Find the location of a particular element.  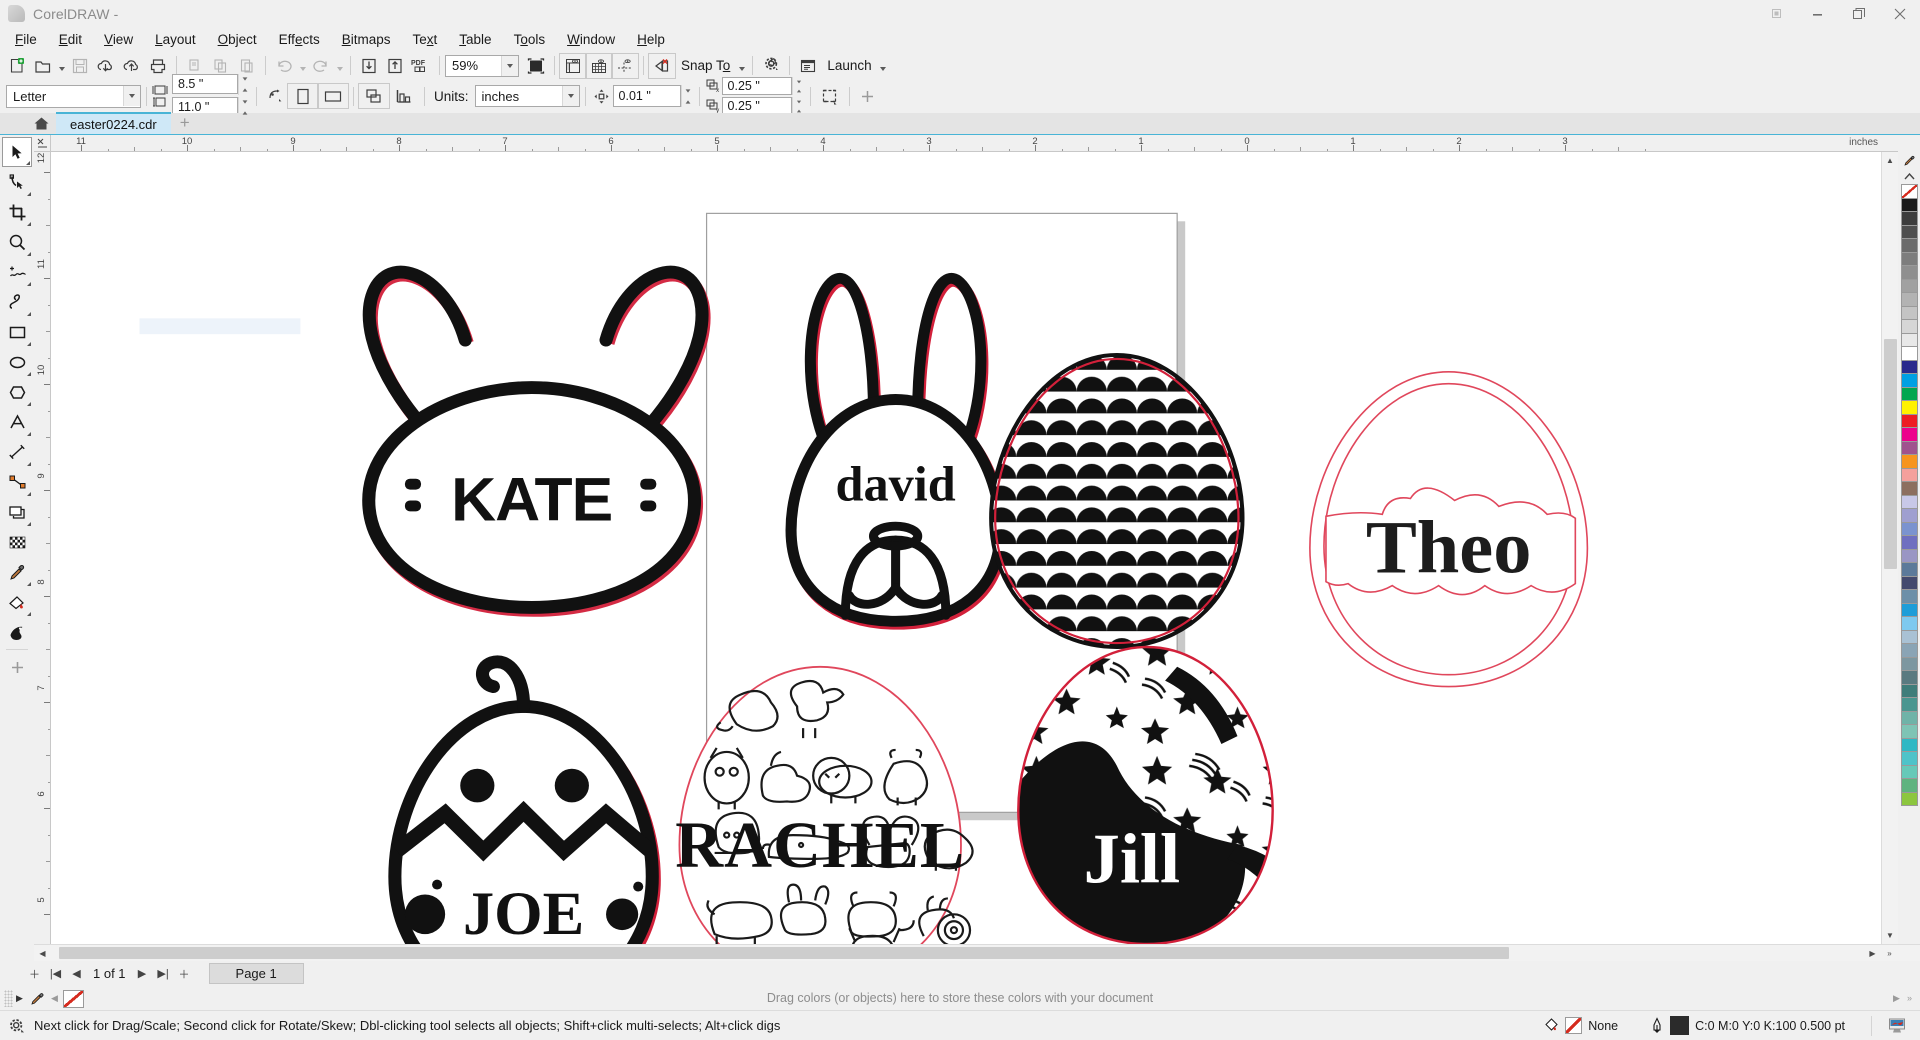

first-page-button: |◀ is located at coordinates (55, 973).